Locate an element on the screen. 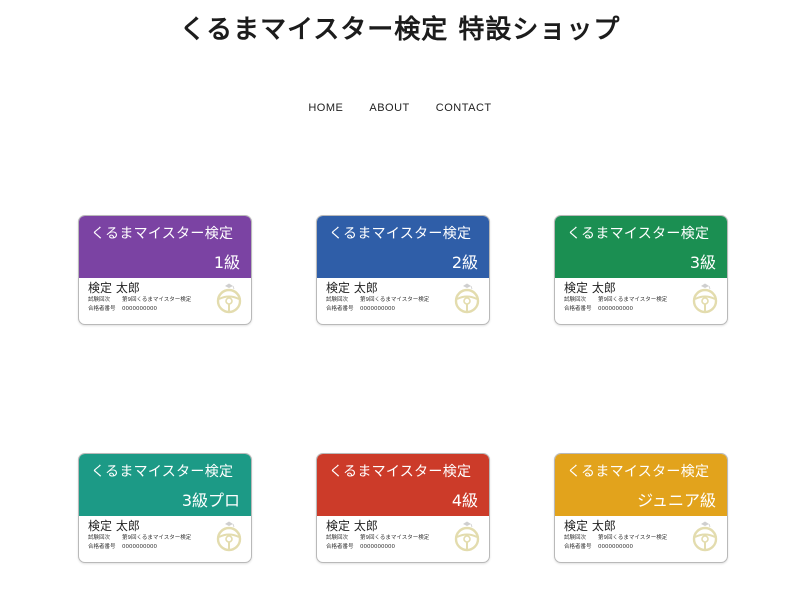 The height and width of the screenshot is (601, 800). card-grade: 1級 is located at coordinates (226, 262).